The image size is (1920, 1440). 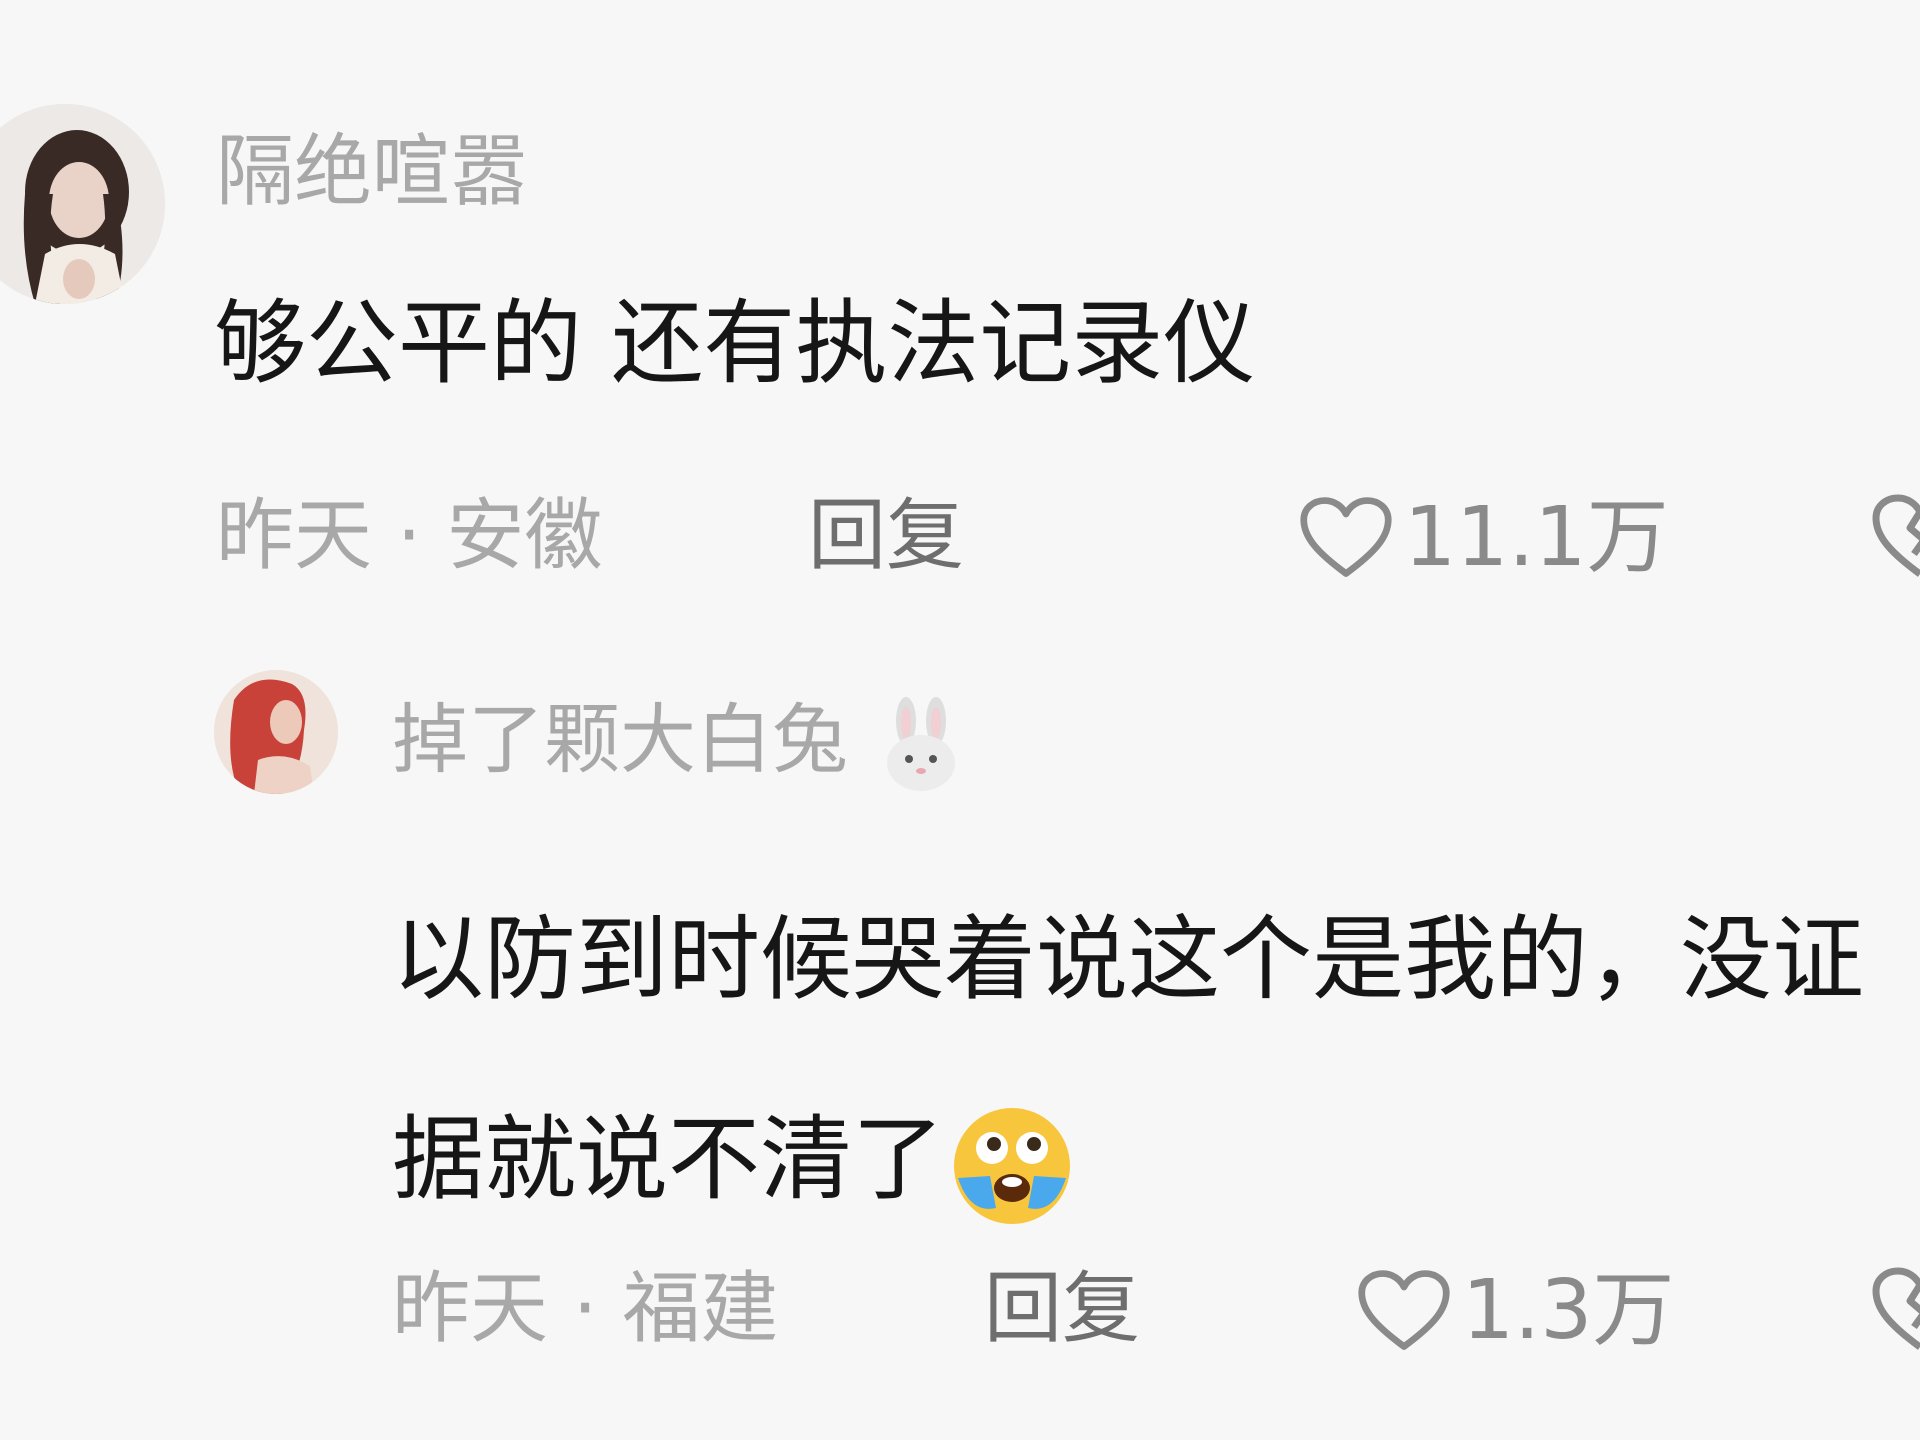 What do you see at coordinates (372, 172) in the screenshot?
I see `username: 隔绝喧嚣` at bounding box center [372, 172].